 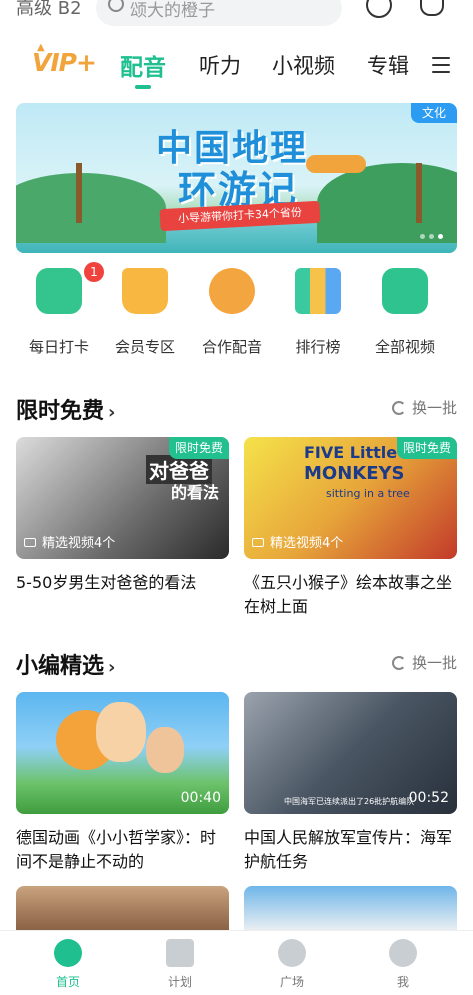 What do you see at coordinates (232, 291) in the screenshot?
I see `microphone-icon` at bounding box center [232, 291].